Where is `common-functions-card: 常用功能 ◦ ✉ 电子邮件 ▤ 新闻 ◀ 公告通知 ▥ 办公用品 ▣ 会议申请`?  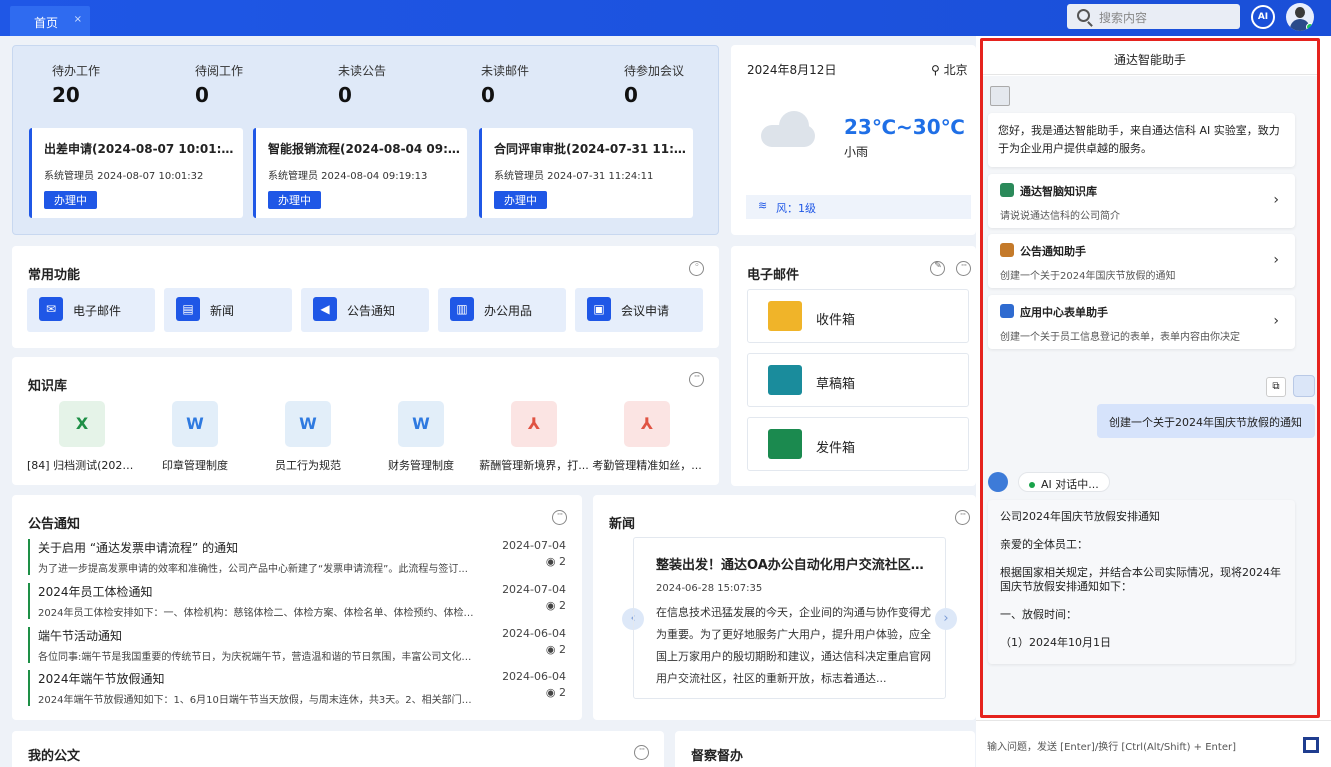 common-functions-card: 常用功能 ◦ ✉ 电子邮件 ▤ 新闻 ◀ 公告通知 ▥ 办公用品 ▣ 会议申请 is located at coordinates (365, 297).